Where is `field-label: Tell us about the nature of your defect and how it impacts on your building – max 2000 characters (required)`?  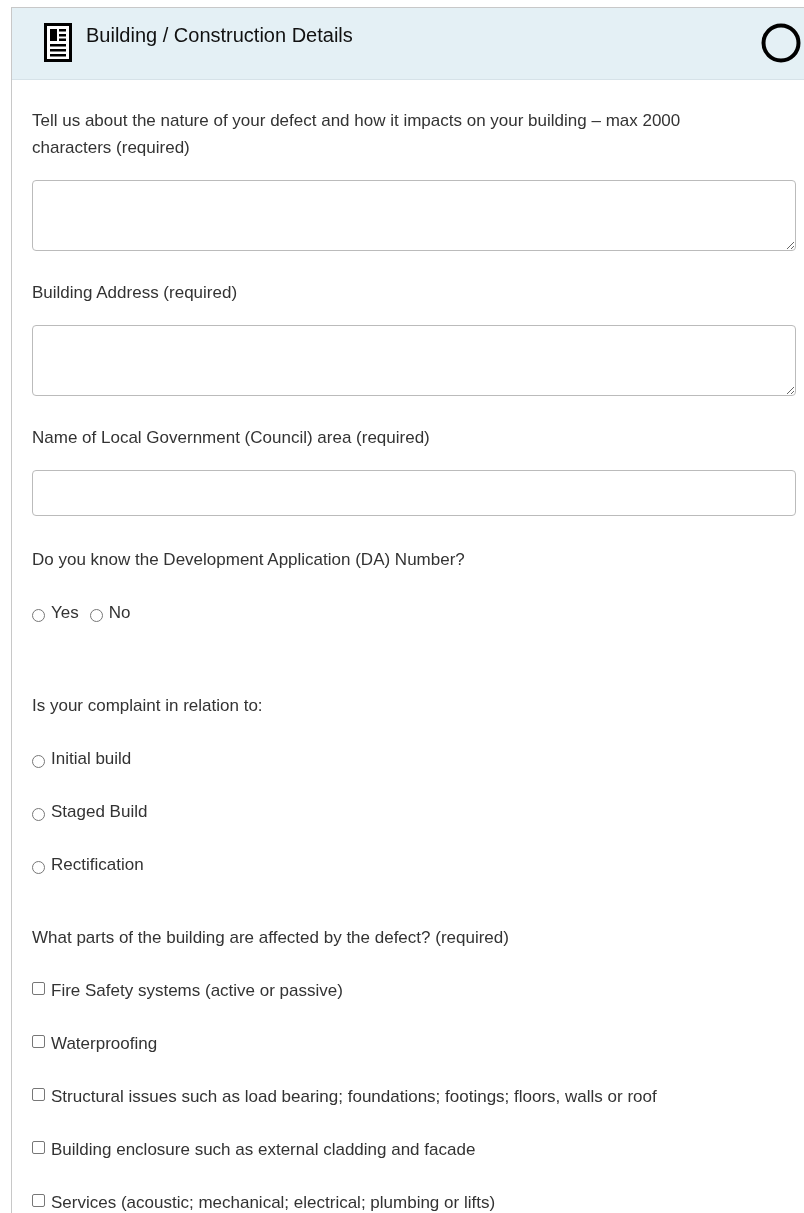 field-label: Tell us about the nature of your defect and how it impacts on your building – max 2000 characters (required) is located at coordinates (357, 134).